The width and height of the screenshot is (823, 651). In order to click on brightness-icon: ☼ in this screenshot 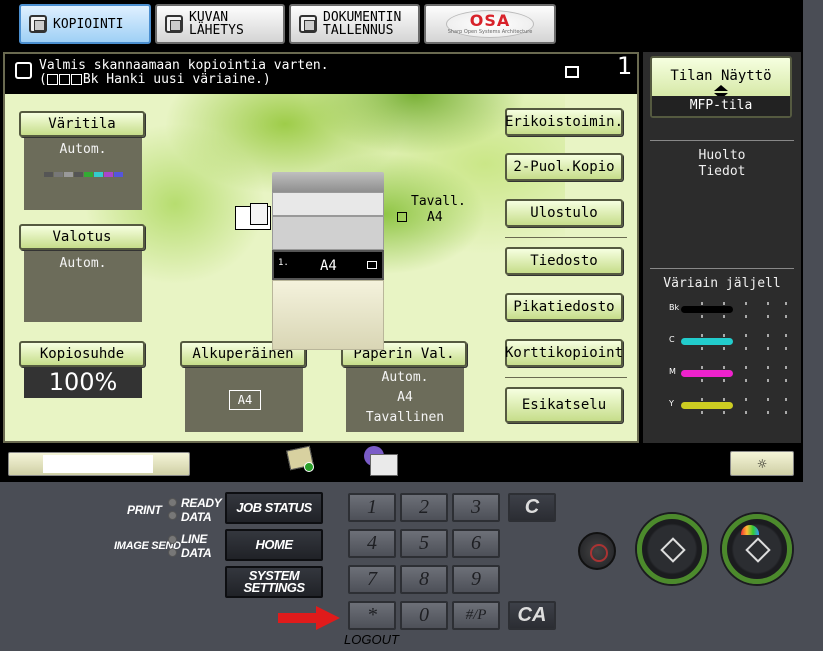, I will do `click(762, 463)`.